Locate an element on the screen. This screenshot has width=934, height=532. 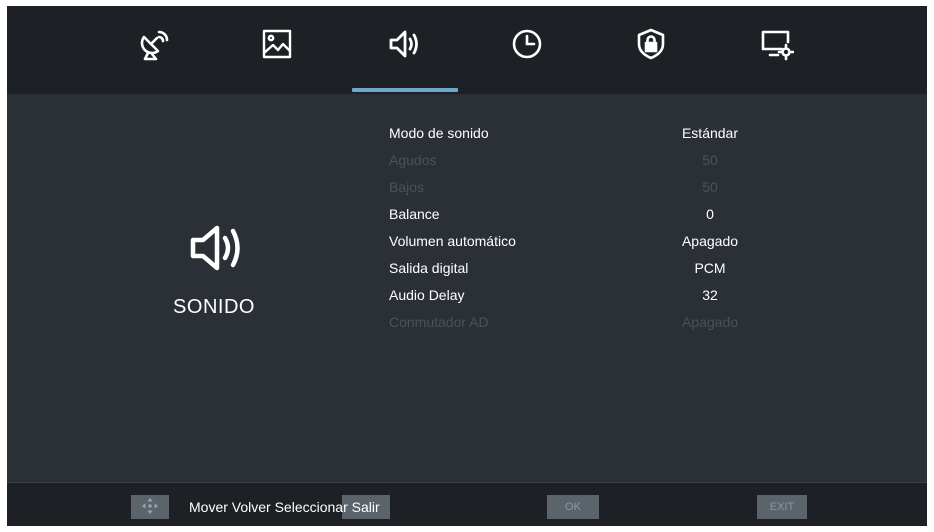
clock-icon is located at coordinates (527, 46).